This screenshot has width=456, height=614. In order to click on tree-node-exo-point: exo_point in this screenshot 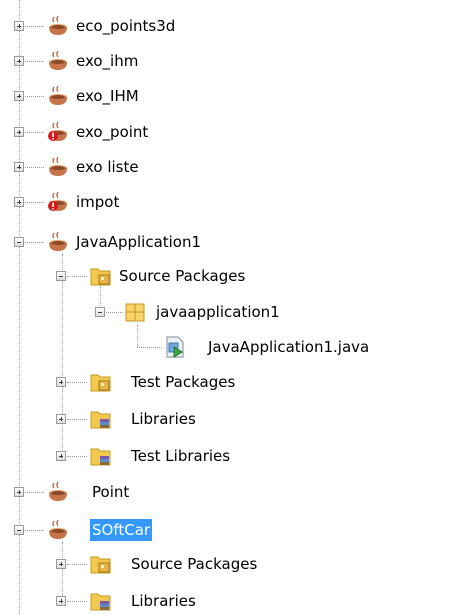, I will do `click(228, 132)`.